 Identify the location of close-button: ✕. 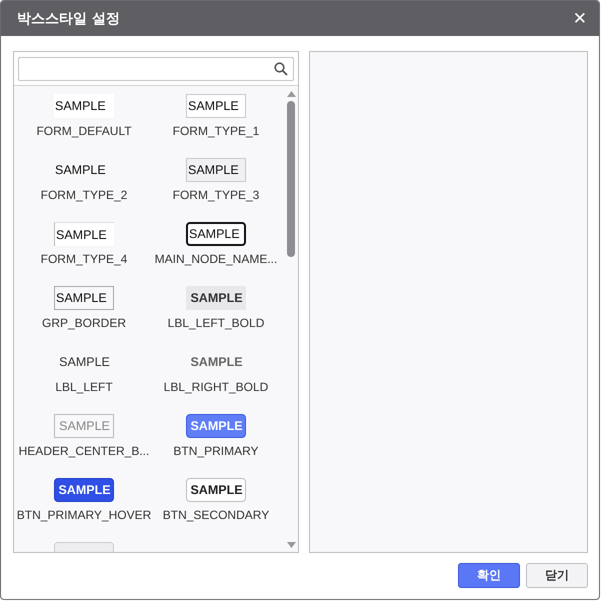
(579, 18).